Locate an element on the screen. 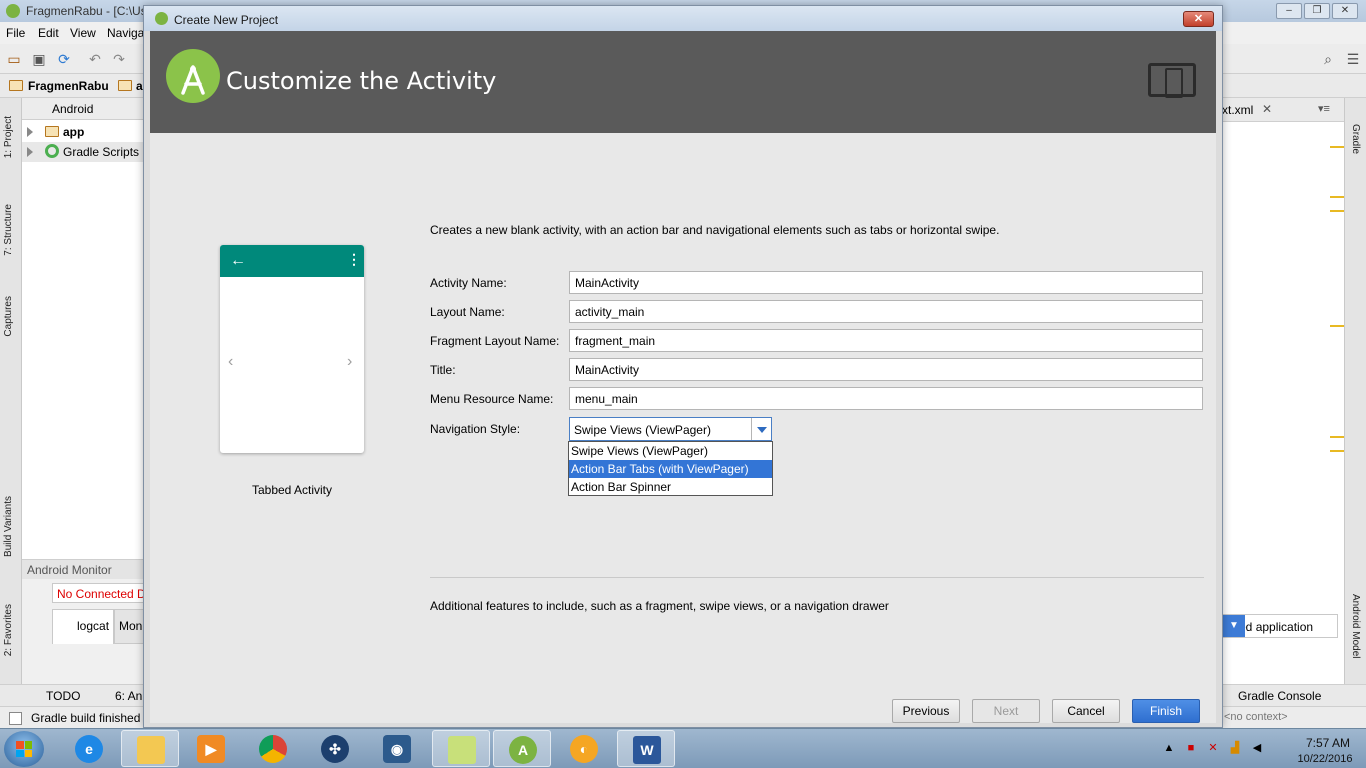  tab-gradle: Gradle is located at coordinates (1355, 139).